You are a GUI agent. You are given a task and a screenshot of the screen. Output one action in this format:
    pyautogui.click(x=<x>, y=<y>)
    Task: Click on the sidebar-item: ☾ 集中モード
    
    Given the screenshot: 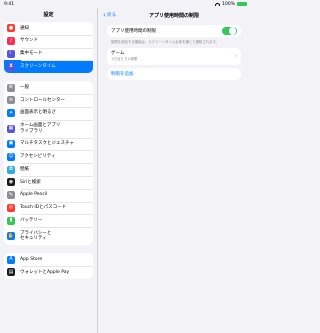 What is the action you would take?
    pyautogui.click(x=48, y=54)
    